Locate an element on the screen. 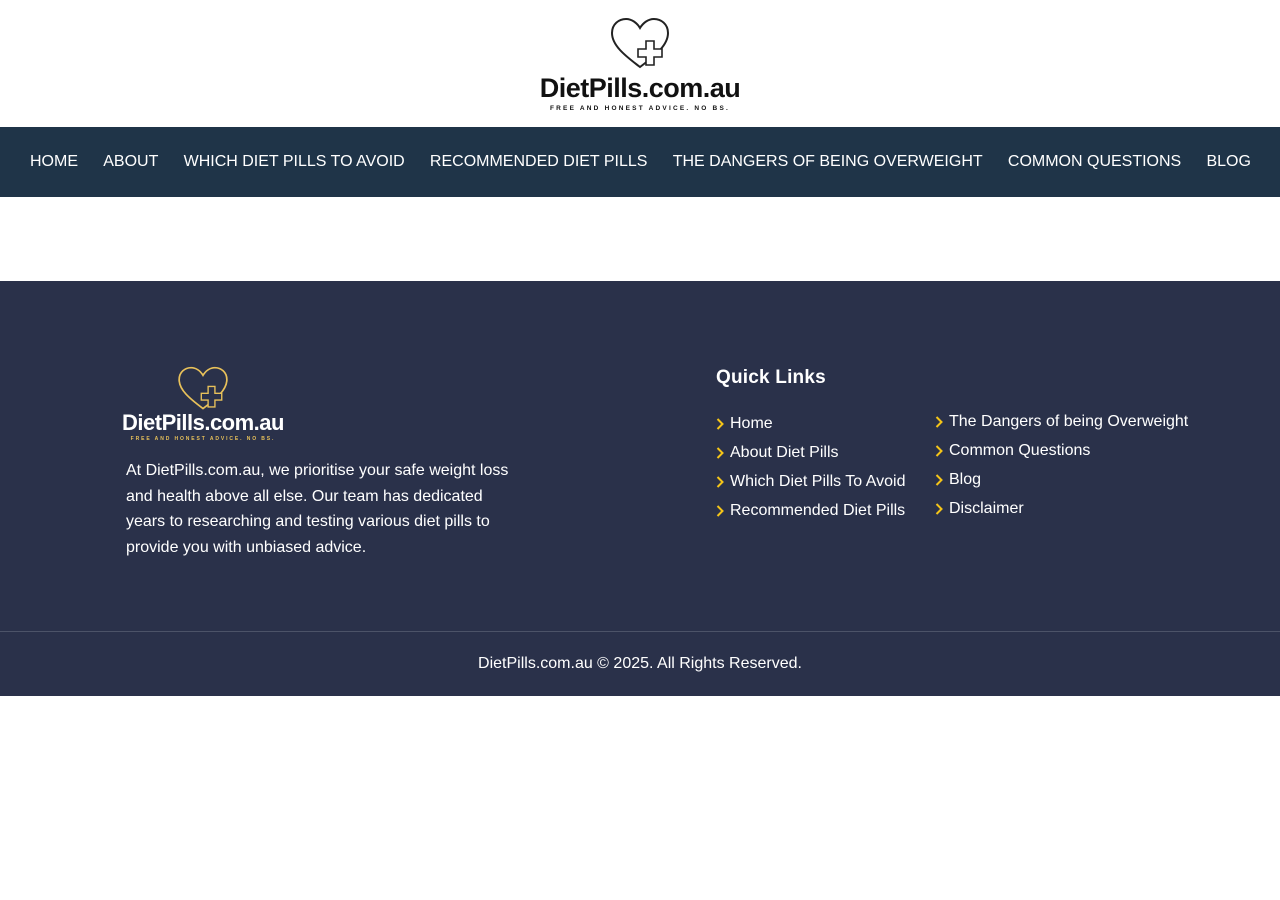  footer-link-label: Blog is located at coordinates (965, 479).